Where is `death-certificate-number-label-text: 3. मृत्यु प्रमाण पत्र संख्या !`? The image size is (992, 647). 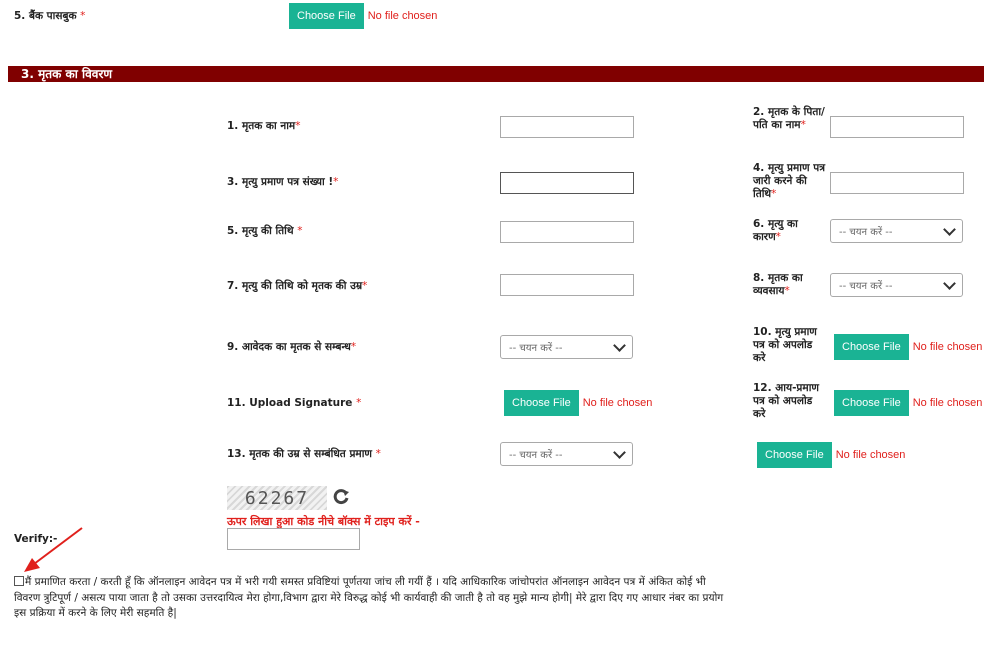
death-certificate-number-label-text: 3. मृत्यु प्रमाण पत्र संख्या ! is located at coordinates (280, 182).